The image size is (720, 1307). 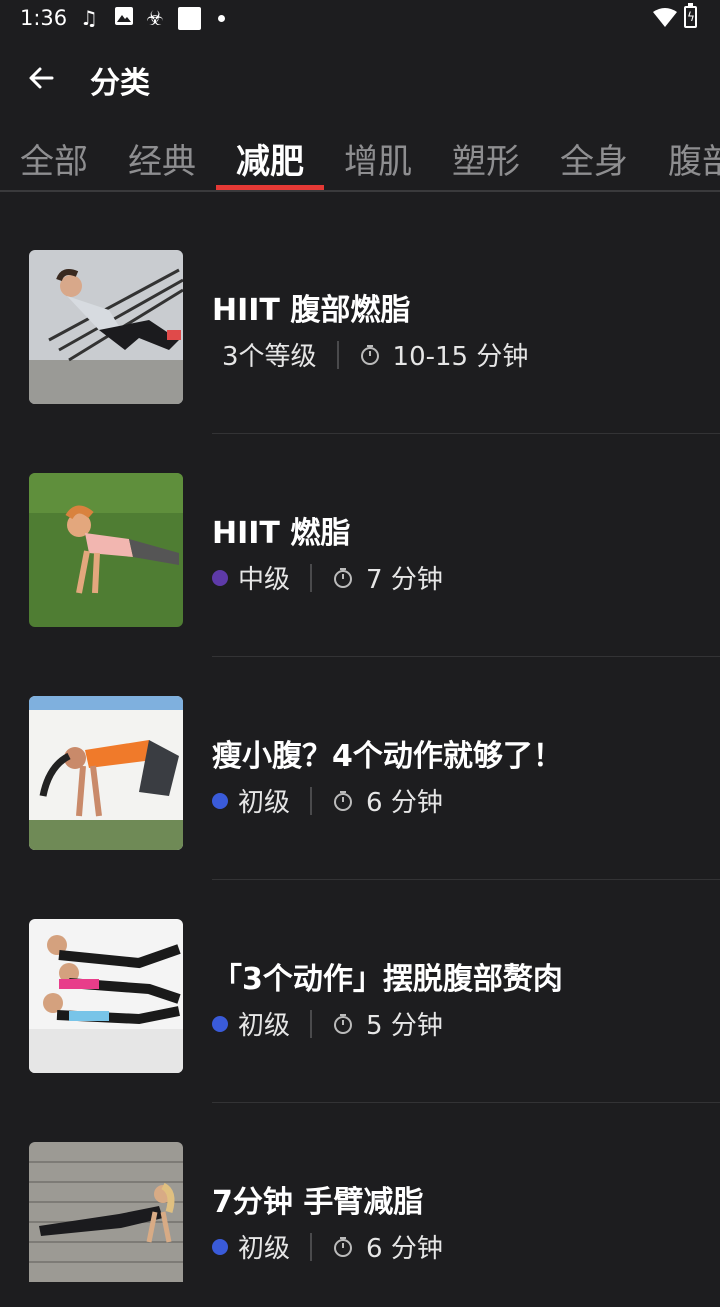 I want to click on category-tabs: 全部 经典 减肥 增肌 塑形 全身 腹部, so click(x=360, y=156).